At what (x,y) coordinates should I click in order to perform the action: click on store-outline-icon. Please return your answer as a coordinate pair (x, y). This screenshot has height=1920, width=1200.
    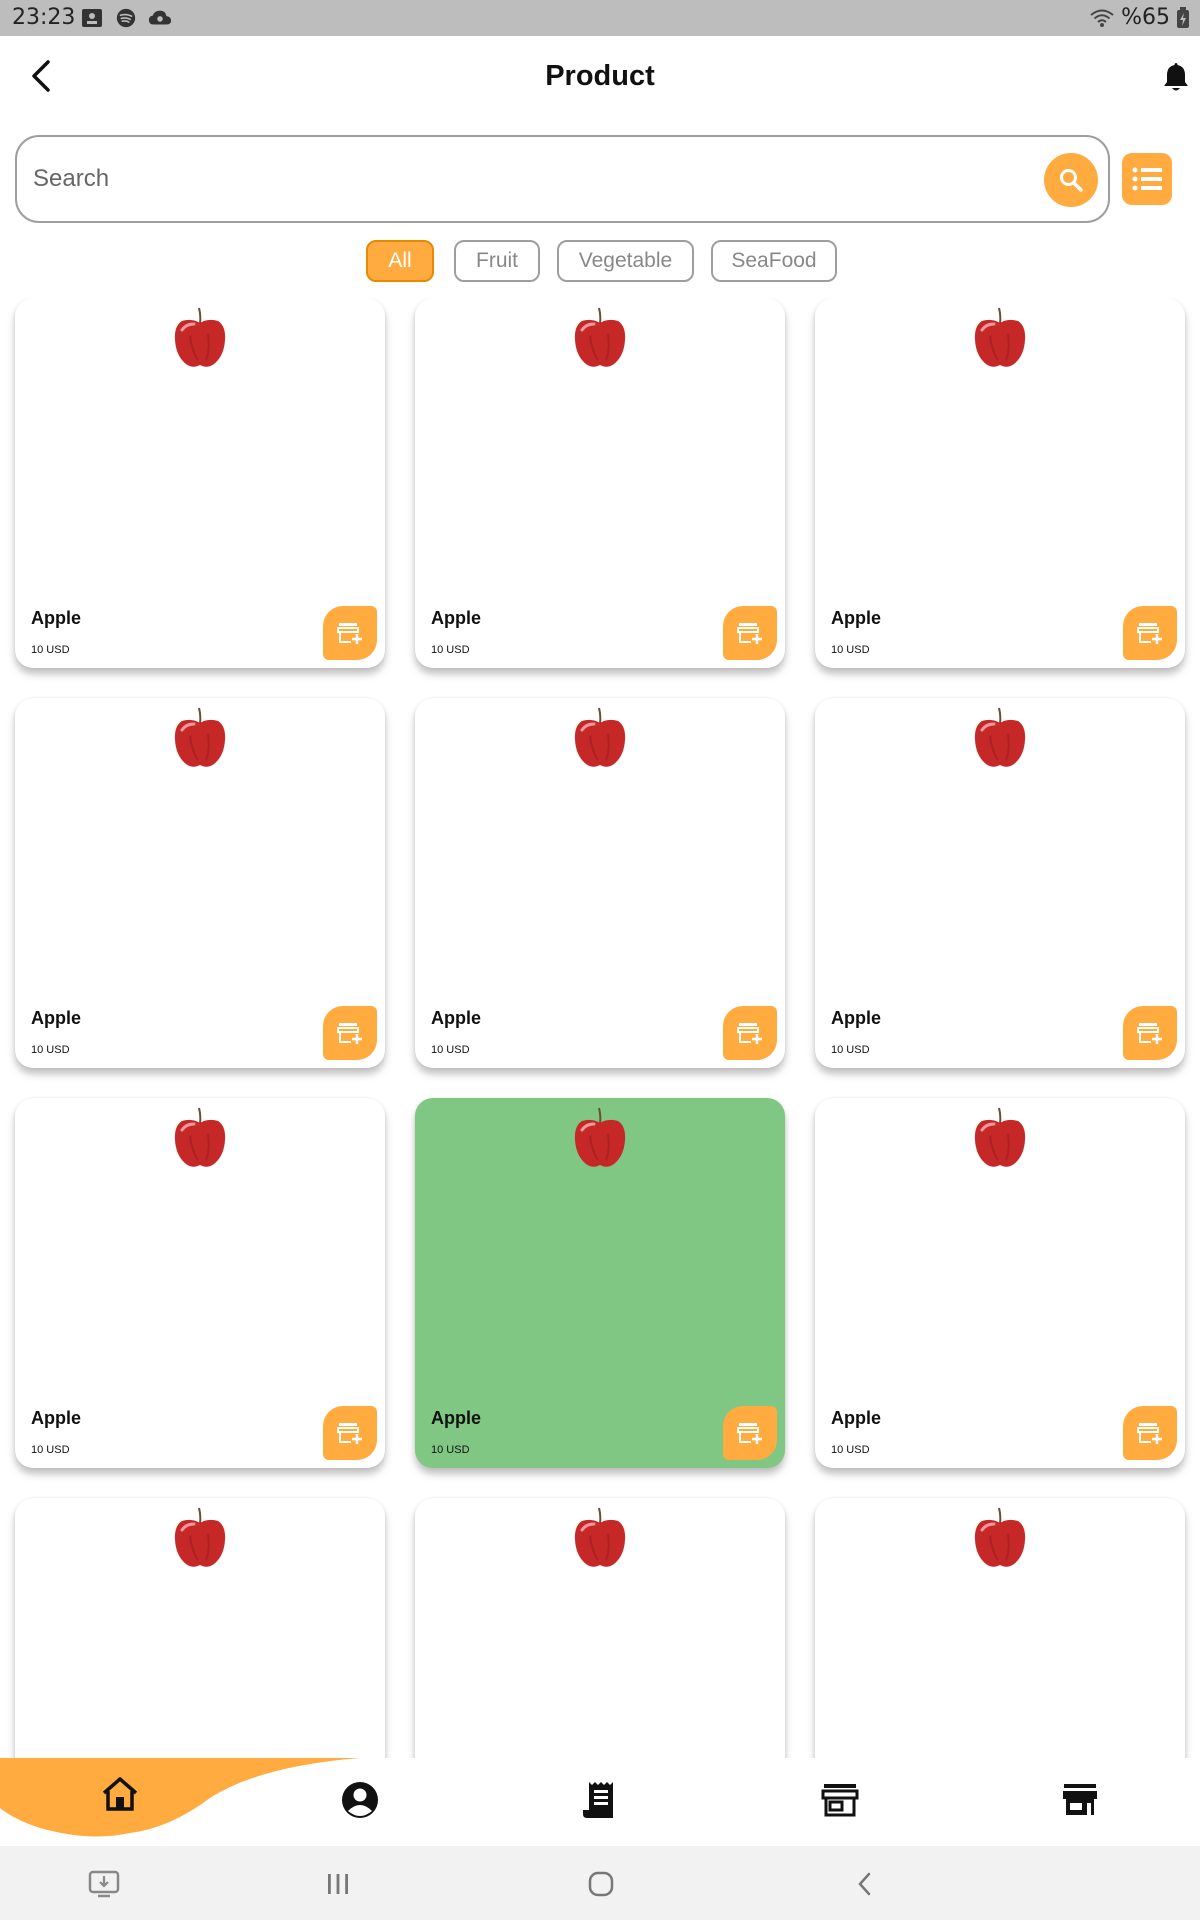
    Looking at the image, I should click on (840, 1800).